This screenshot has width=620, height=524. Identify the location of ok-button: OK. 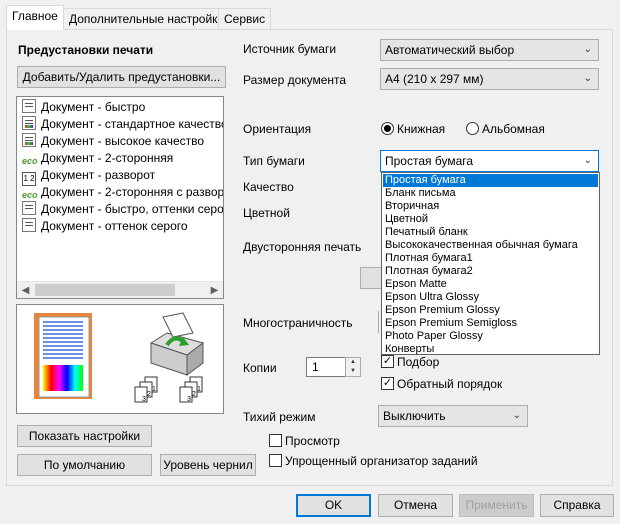
(333, 505).